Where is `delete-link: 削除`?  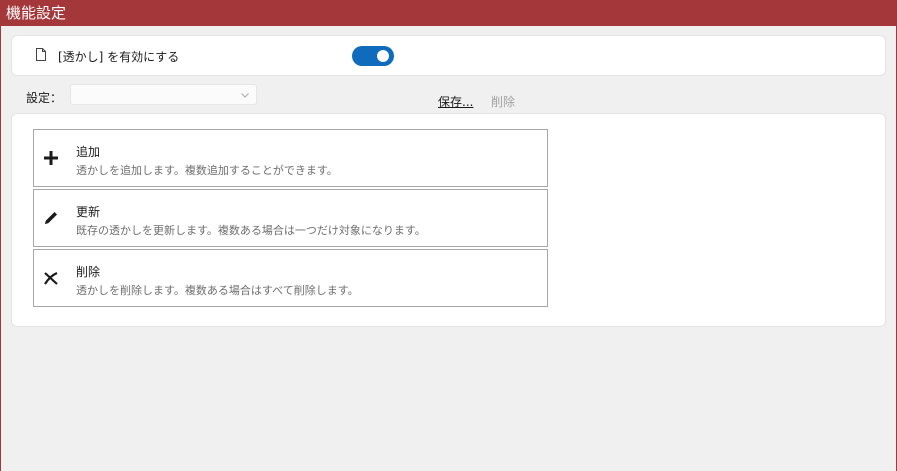 delete-link: 削除 is located at coordinates (503, 102).